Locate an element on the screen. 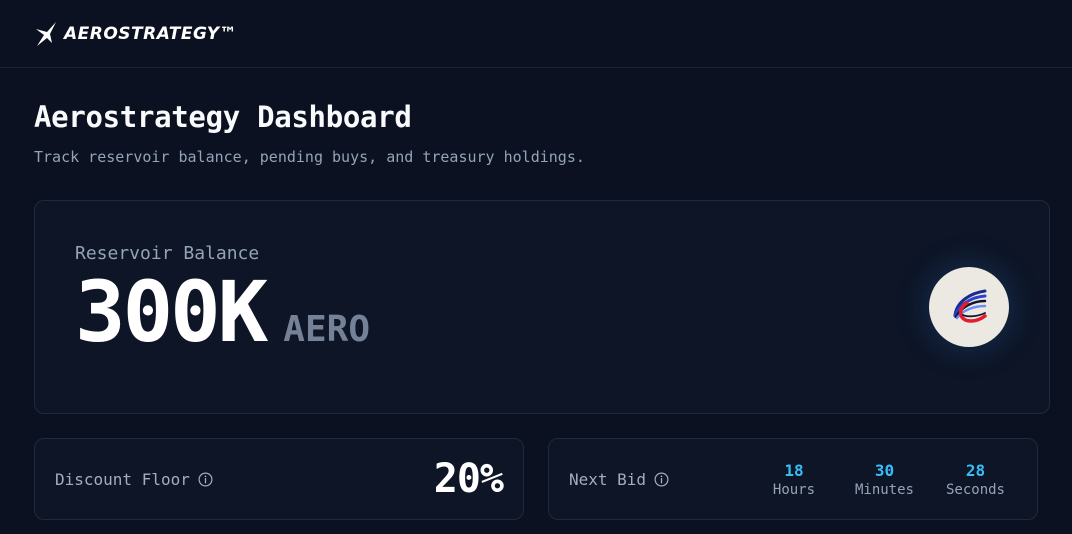 This screenshot has height=534, width=1072. countdown-hours: 18 Hours is located at coordinates (794, 479).